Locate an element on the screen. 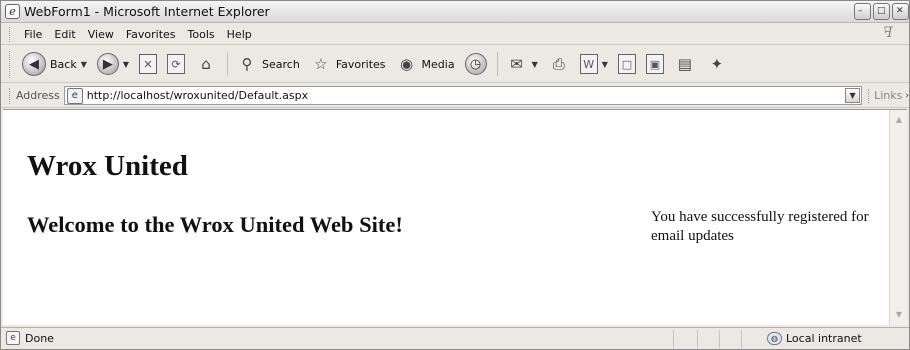 The width and height of the screenshot is (910, 350). refresh-icon: ⟳ is located at coordinates (176, 64).